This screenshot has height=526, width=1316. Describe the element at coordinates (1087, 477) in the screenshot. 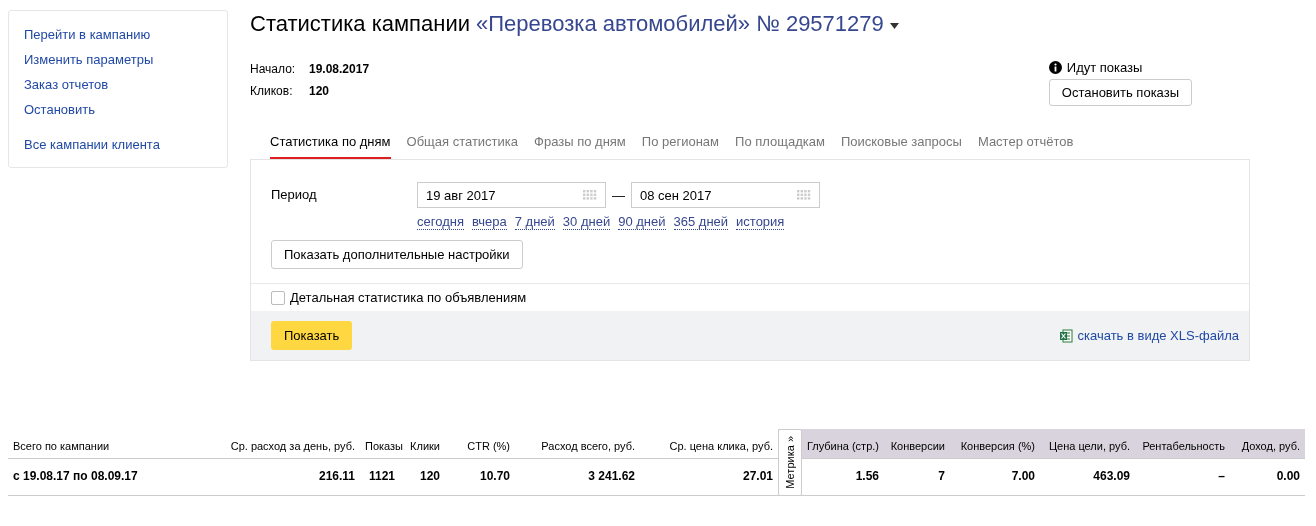

I see `table-cell: 463.09` at that location.